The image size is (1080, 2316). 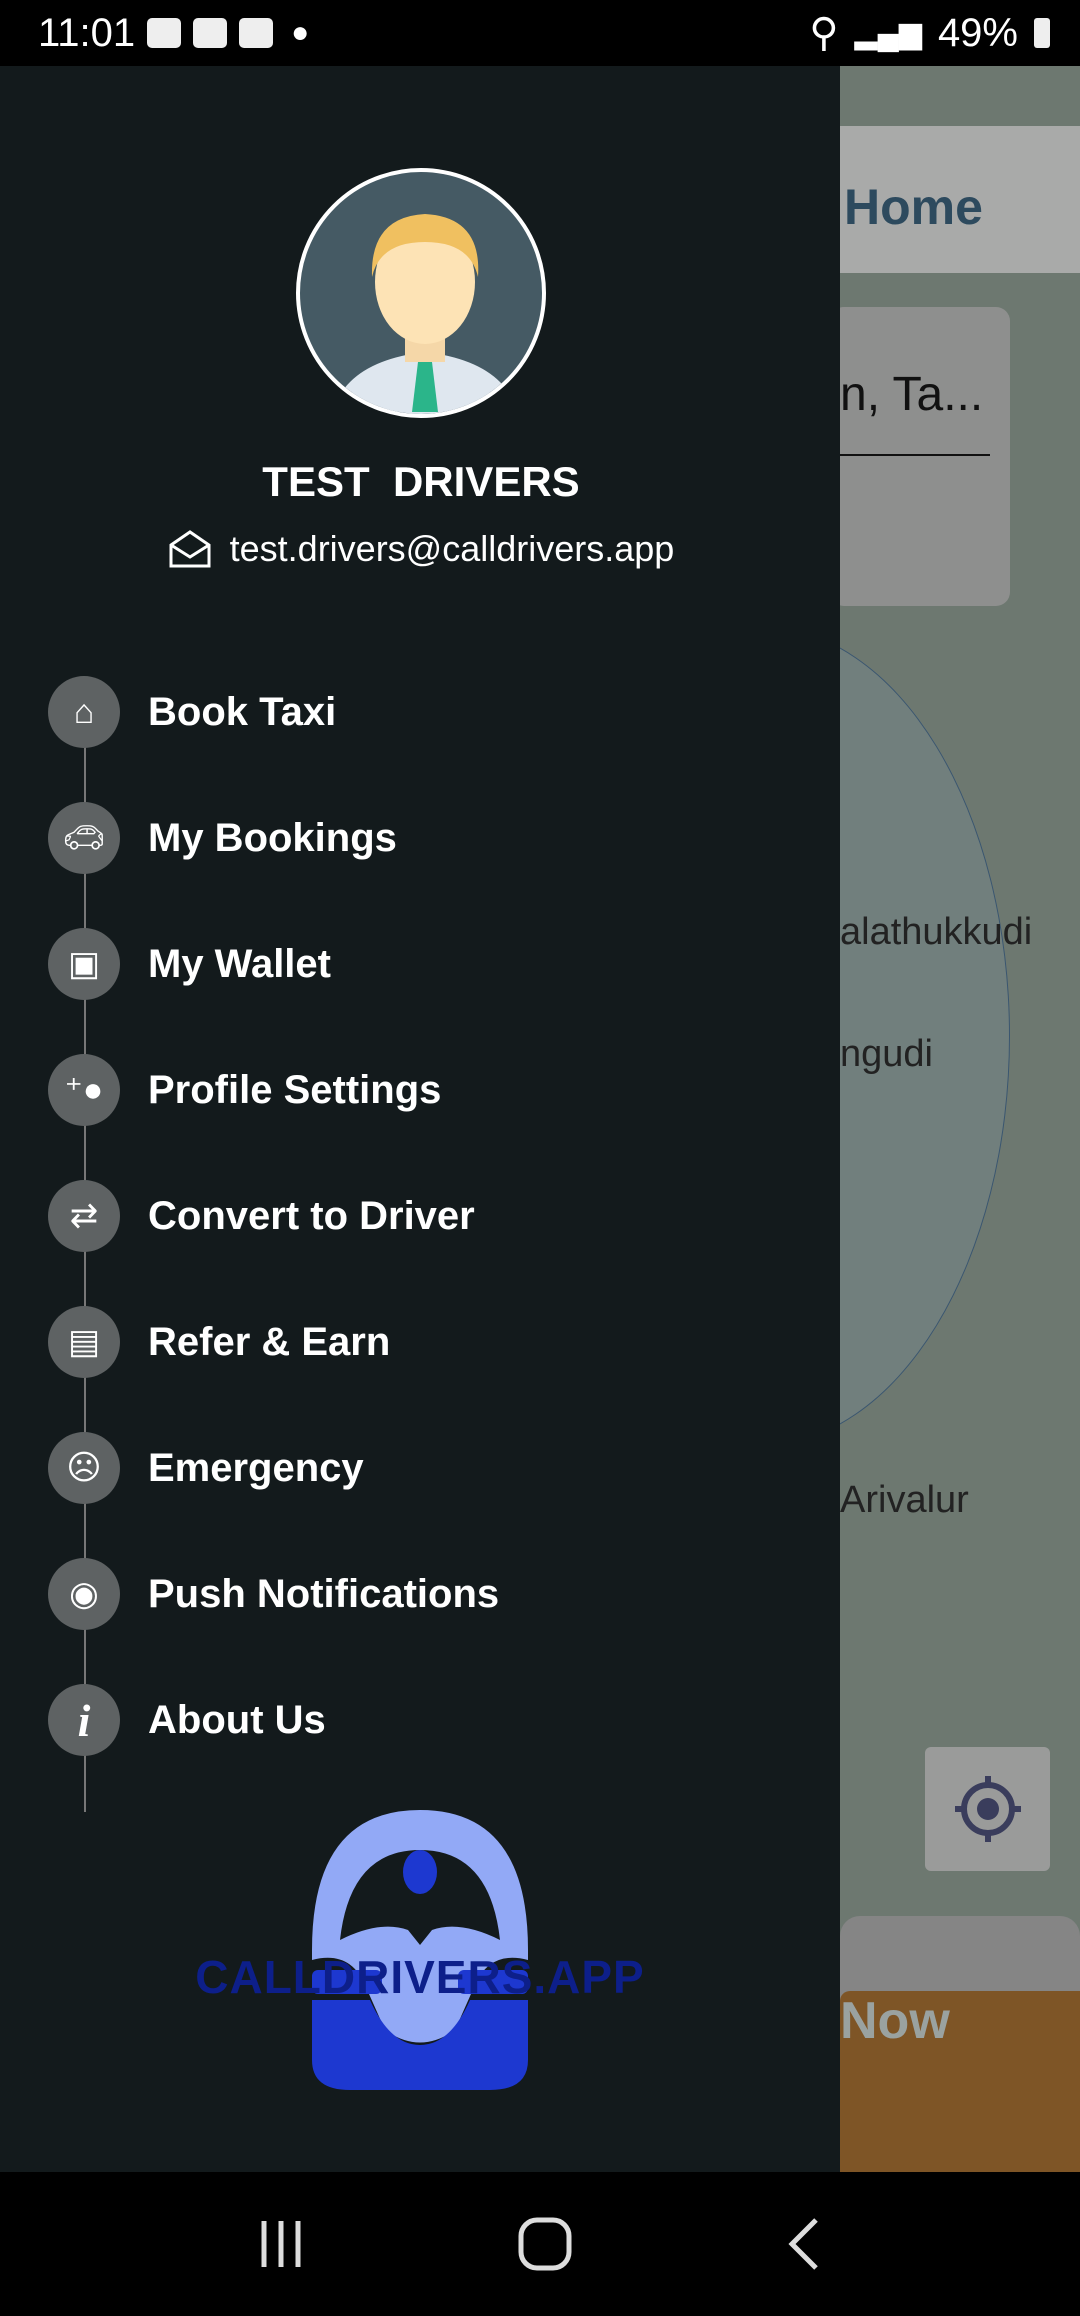 What do you see at coordinates (888, 33) in the screenshot?
I see `signal-icon: ▂▄▆` at bounding box center [888, 33].